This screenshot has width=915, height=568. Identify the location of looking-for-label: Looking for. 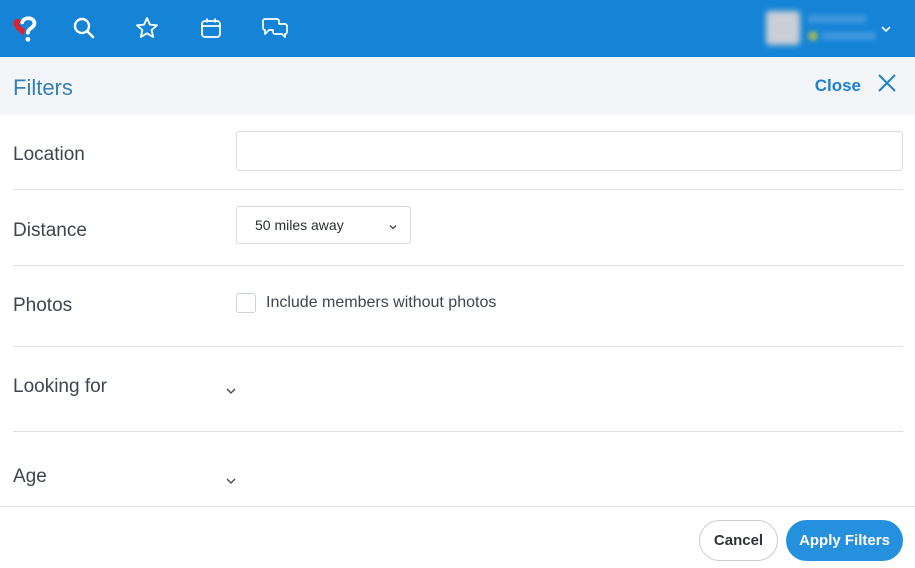
(60, 386).